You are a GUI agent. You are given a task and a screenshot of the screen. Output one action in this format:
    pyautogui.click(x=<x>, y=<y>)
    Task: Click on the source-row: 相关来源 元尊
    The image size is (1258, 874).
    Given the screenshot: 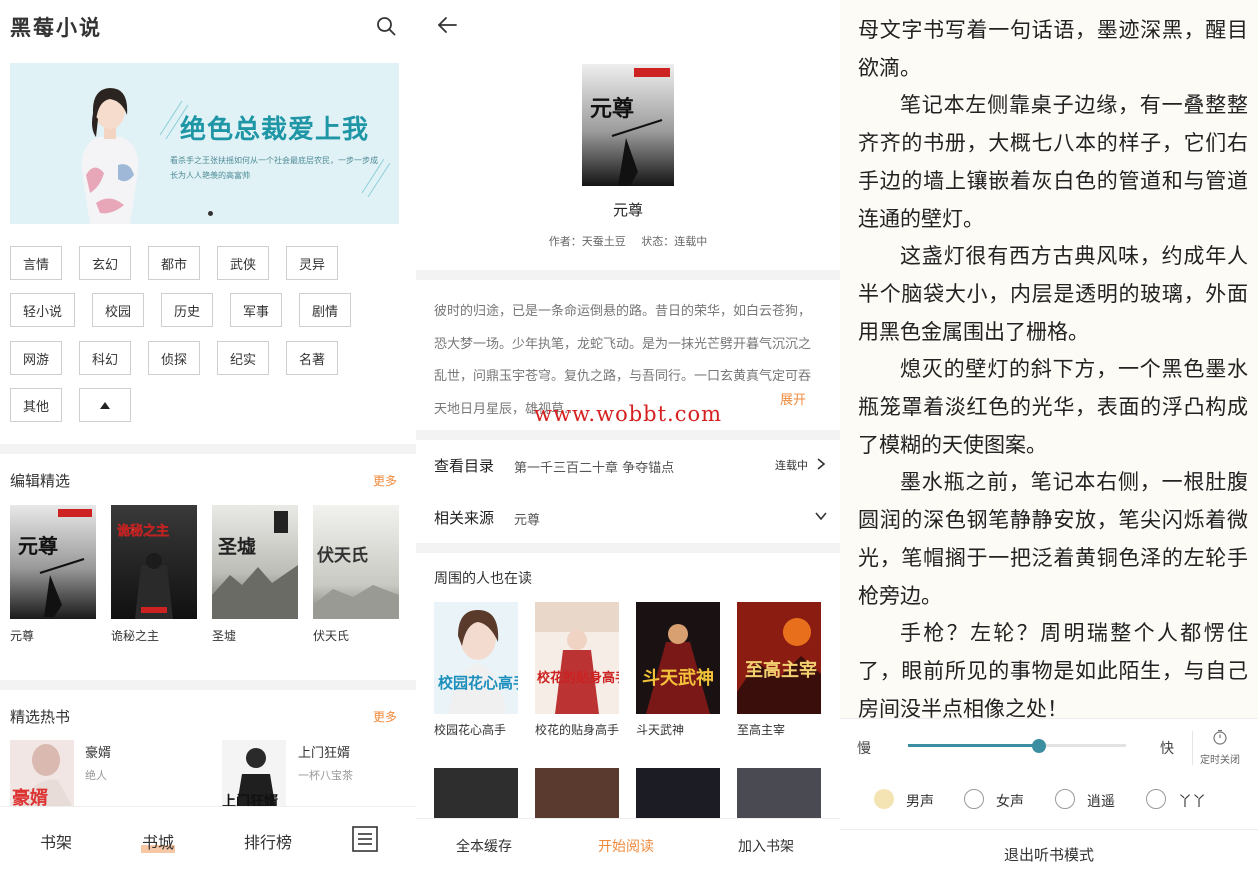 What is the action you would take?
    pyautogui.click(x=631, y=521)
    